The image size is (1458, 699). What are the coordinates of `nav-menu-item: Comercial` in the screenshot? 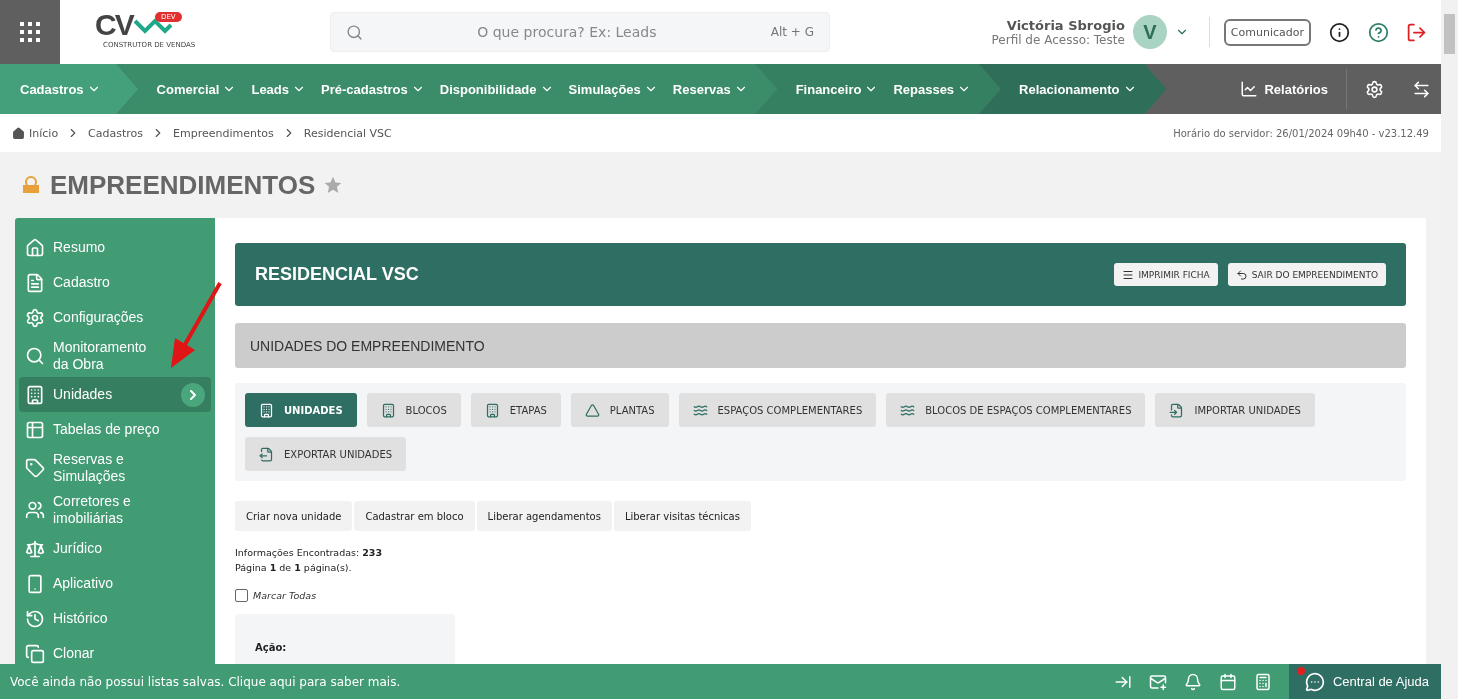 It's located at (196, 89).